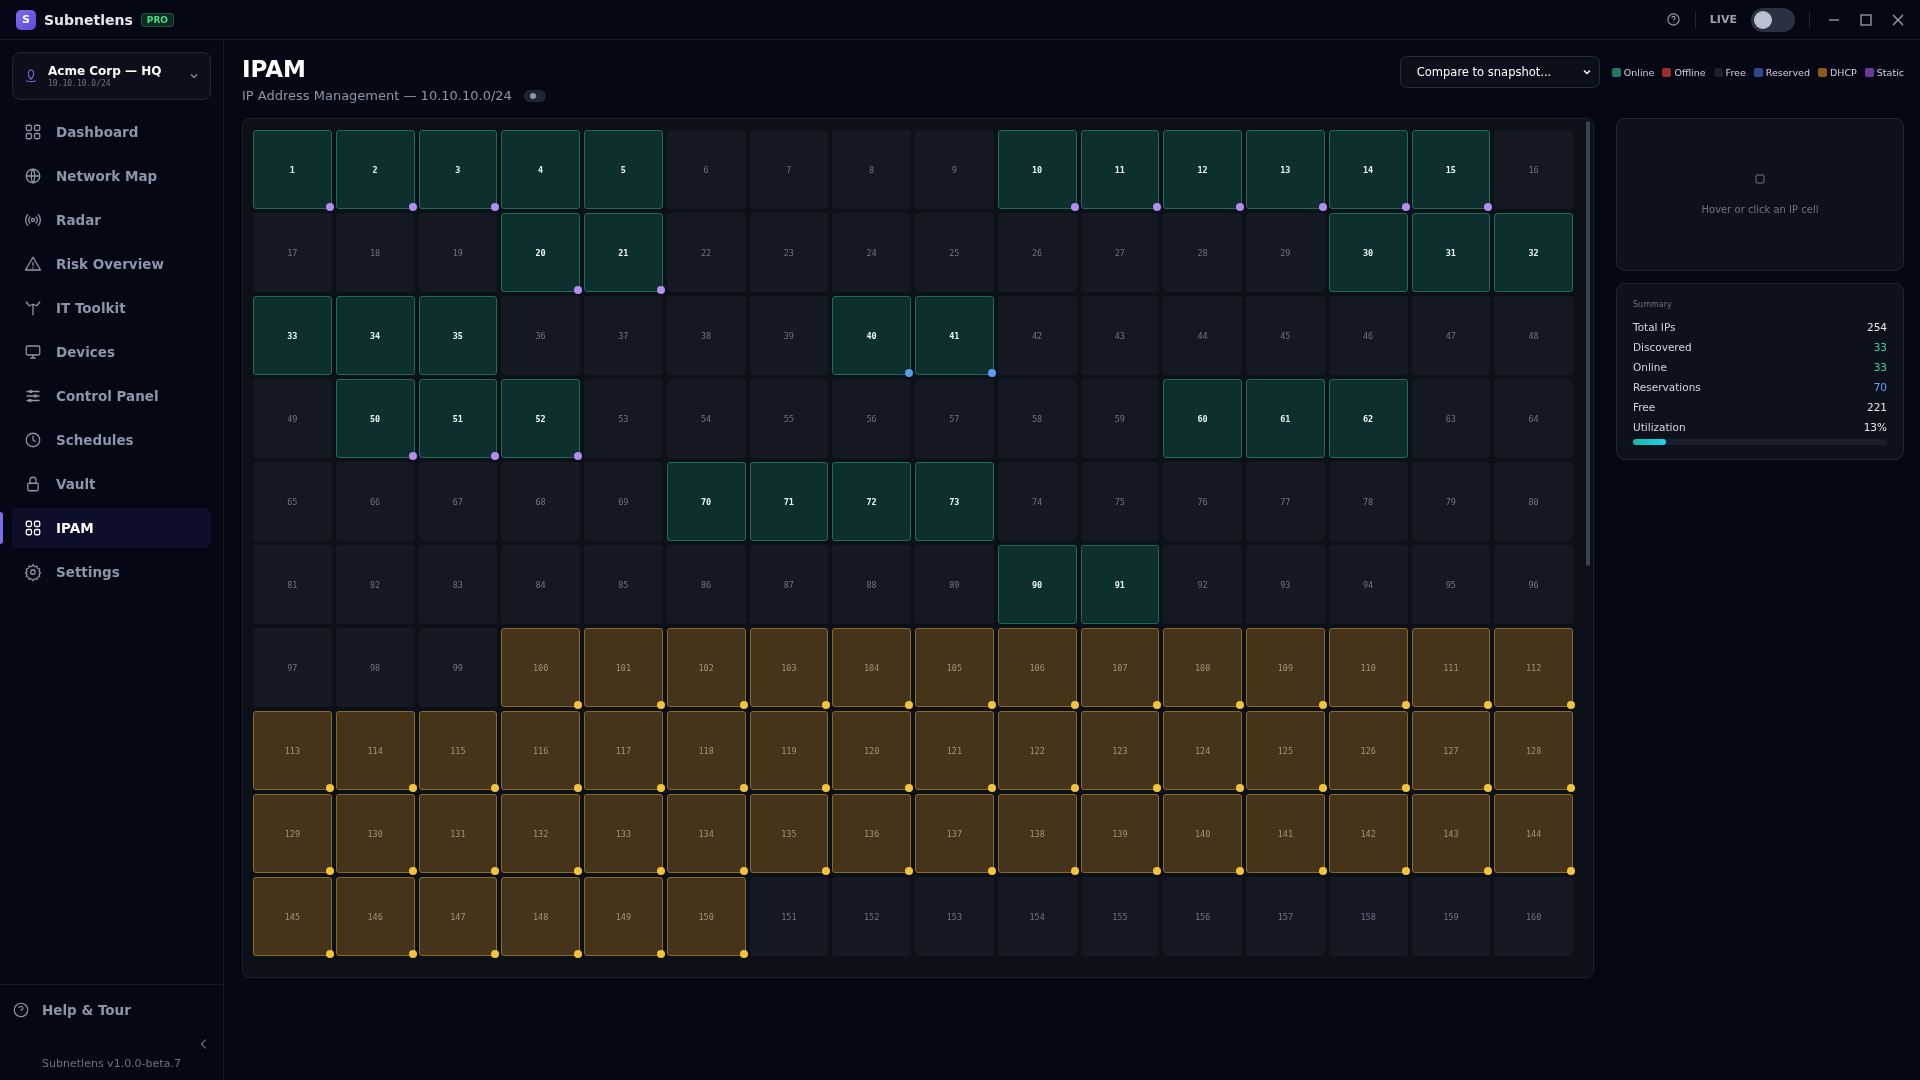  What do you see at coordinates (1037, 252) in the screenshot?
I see `ip-cell: 26` at bounding box center [1037, 252].